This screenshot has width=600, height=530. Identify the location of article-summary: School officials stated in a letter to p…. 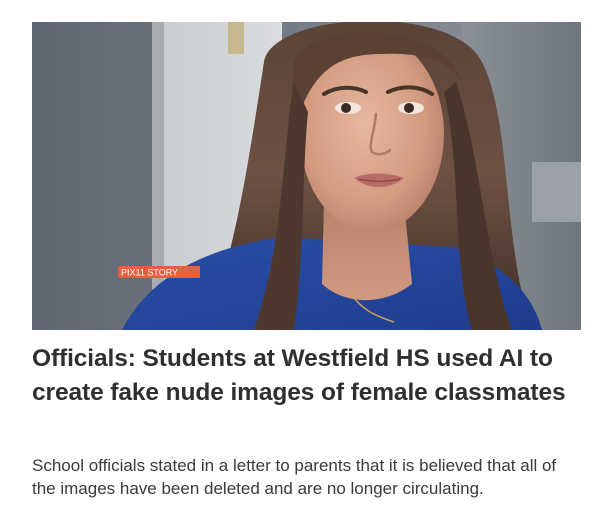
(294, 477).